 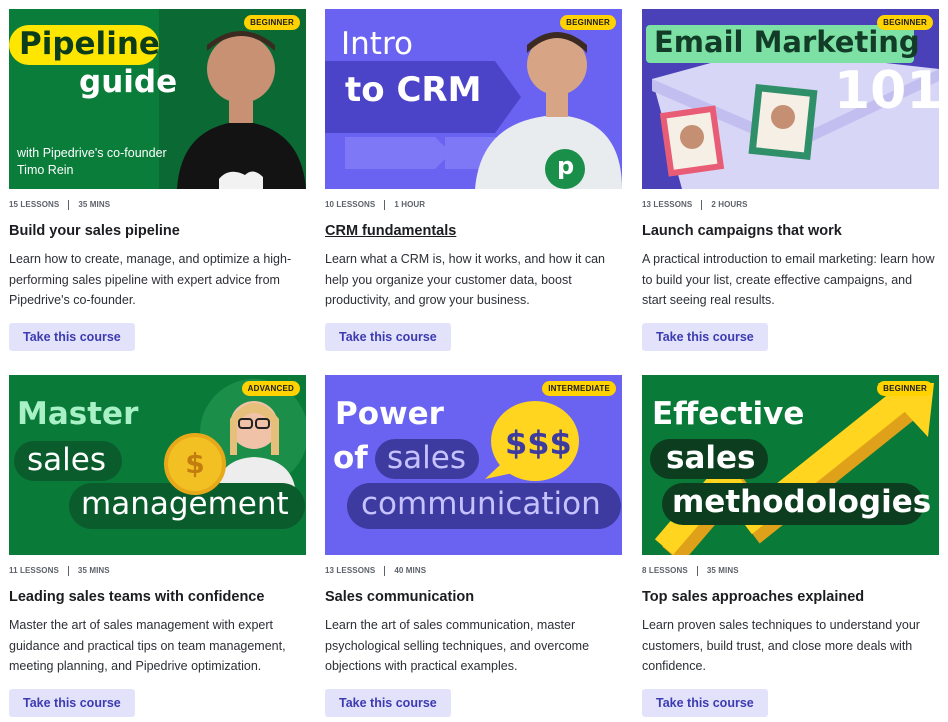 I want to click on course-thumbnail: Intro to CRM p BEGINNER, so click(x=473, y=99).